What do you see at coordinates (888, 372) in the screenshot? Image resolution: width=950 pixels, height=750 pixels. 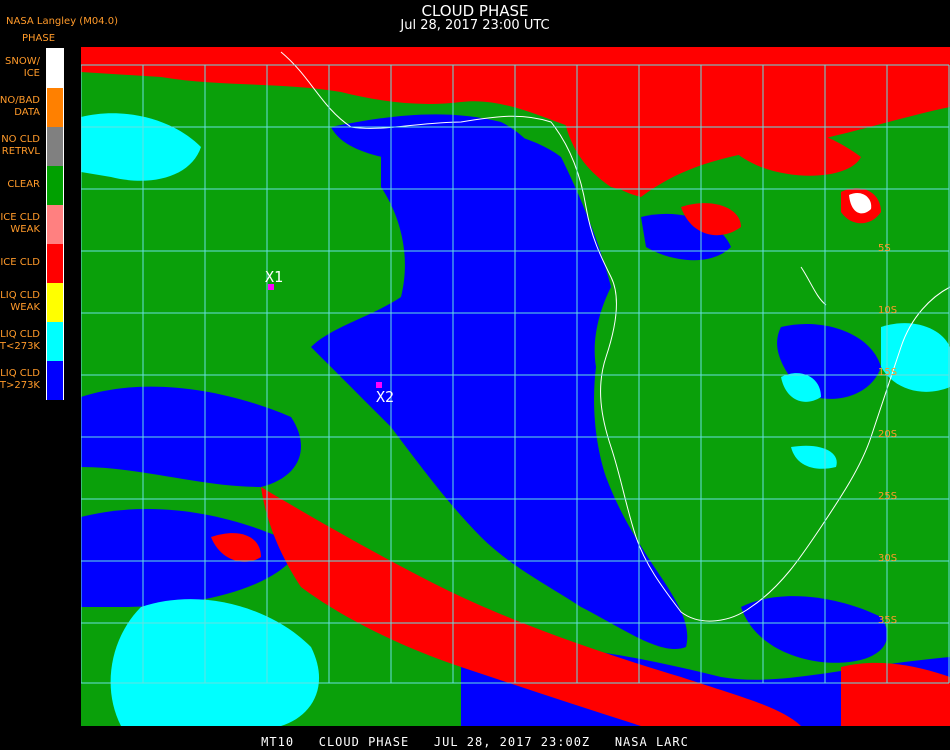 I see `latitude-label: 15S` at bounding box center [888, 372].